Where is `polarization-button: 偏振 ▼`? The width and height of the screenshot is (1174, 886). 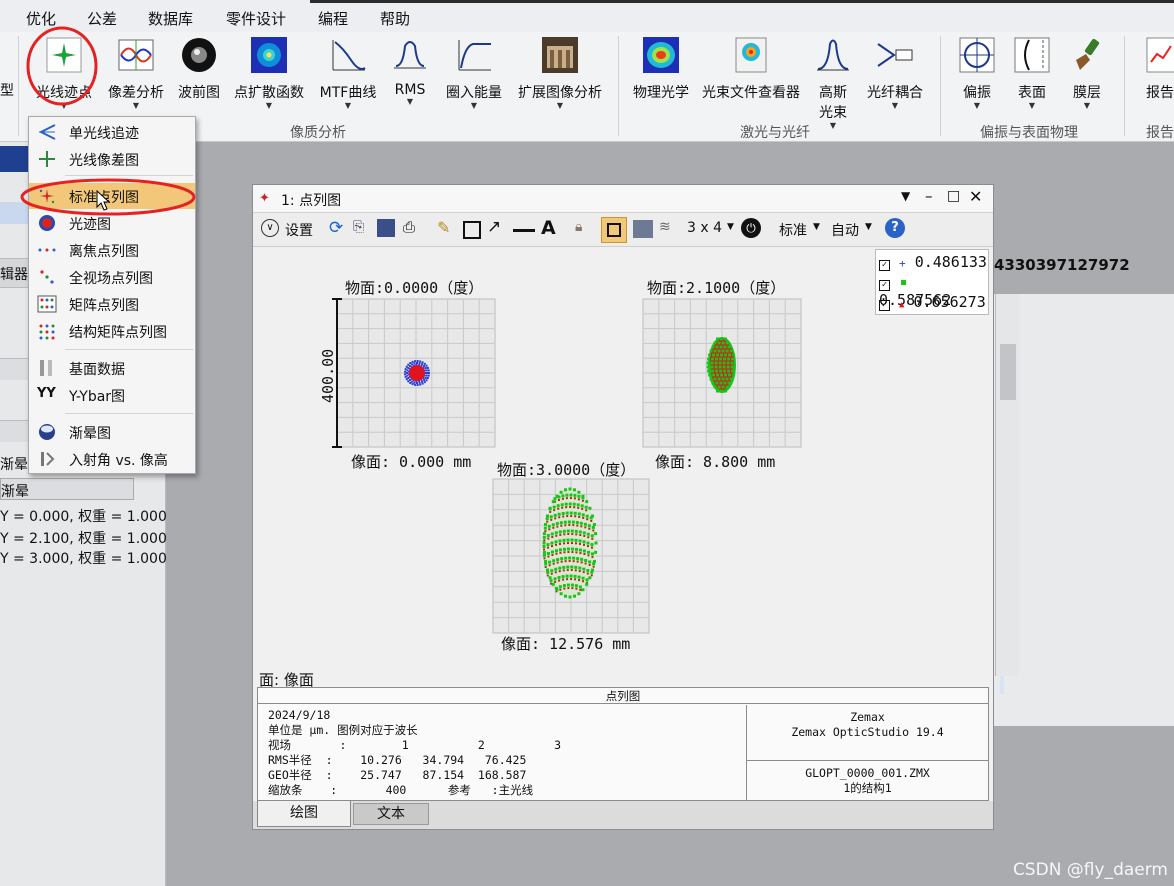 polarization-button: 偏振 ▼ is located at coordinates (977, 73).